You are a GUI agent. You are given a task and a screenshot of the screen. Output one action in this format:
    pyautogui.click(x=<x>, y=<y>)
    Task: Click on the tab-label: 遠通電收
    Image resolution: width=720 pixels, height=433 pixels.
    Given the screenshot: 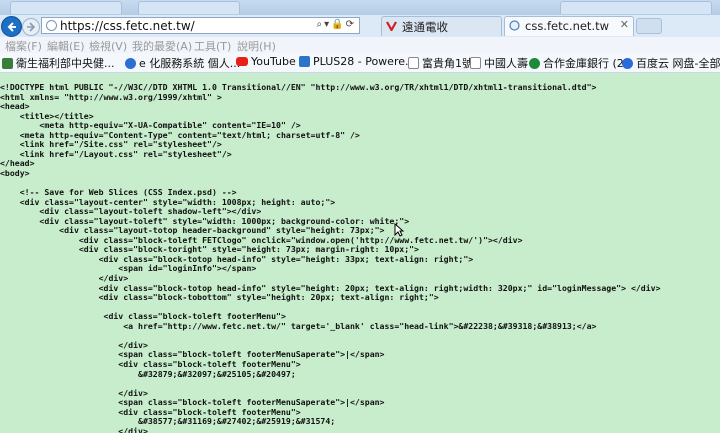 What is the action you would take?
    pyautogui.click(x=425, y=27)
    